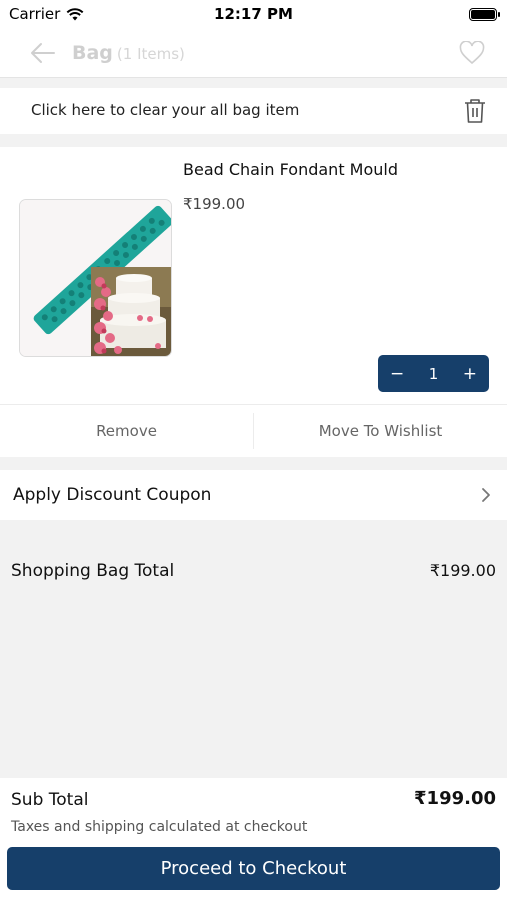 This screenshot has width=507, height=900. Describe the element at coordinates (397, 374) in the screenshot. I see `decrement-button: −` at that location.